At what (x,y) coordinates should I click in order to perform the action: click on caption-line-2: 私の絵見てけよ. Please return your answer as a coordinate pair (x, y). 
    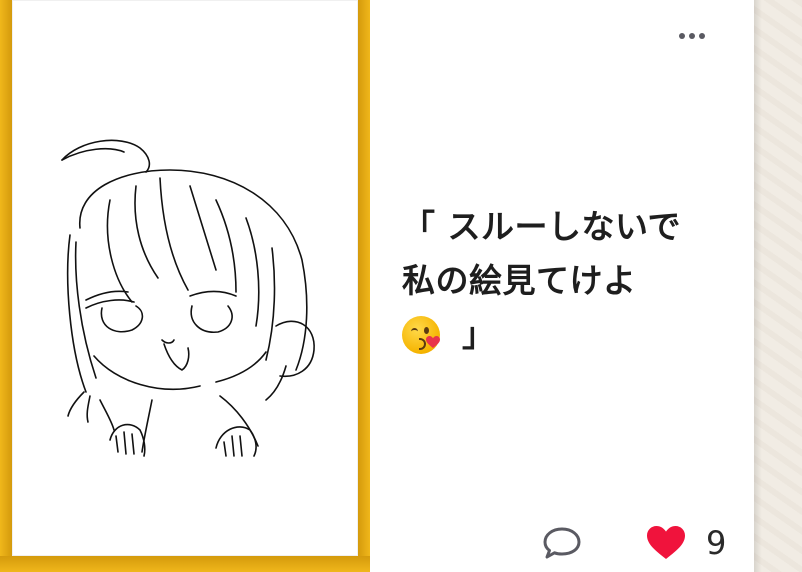
    Looking at the image, I should click on (519, 280).